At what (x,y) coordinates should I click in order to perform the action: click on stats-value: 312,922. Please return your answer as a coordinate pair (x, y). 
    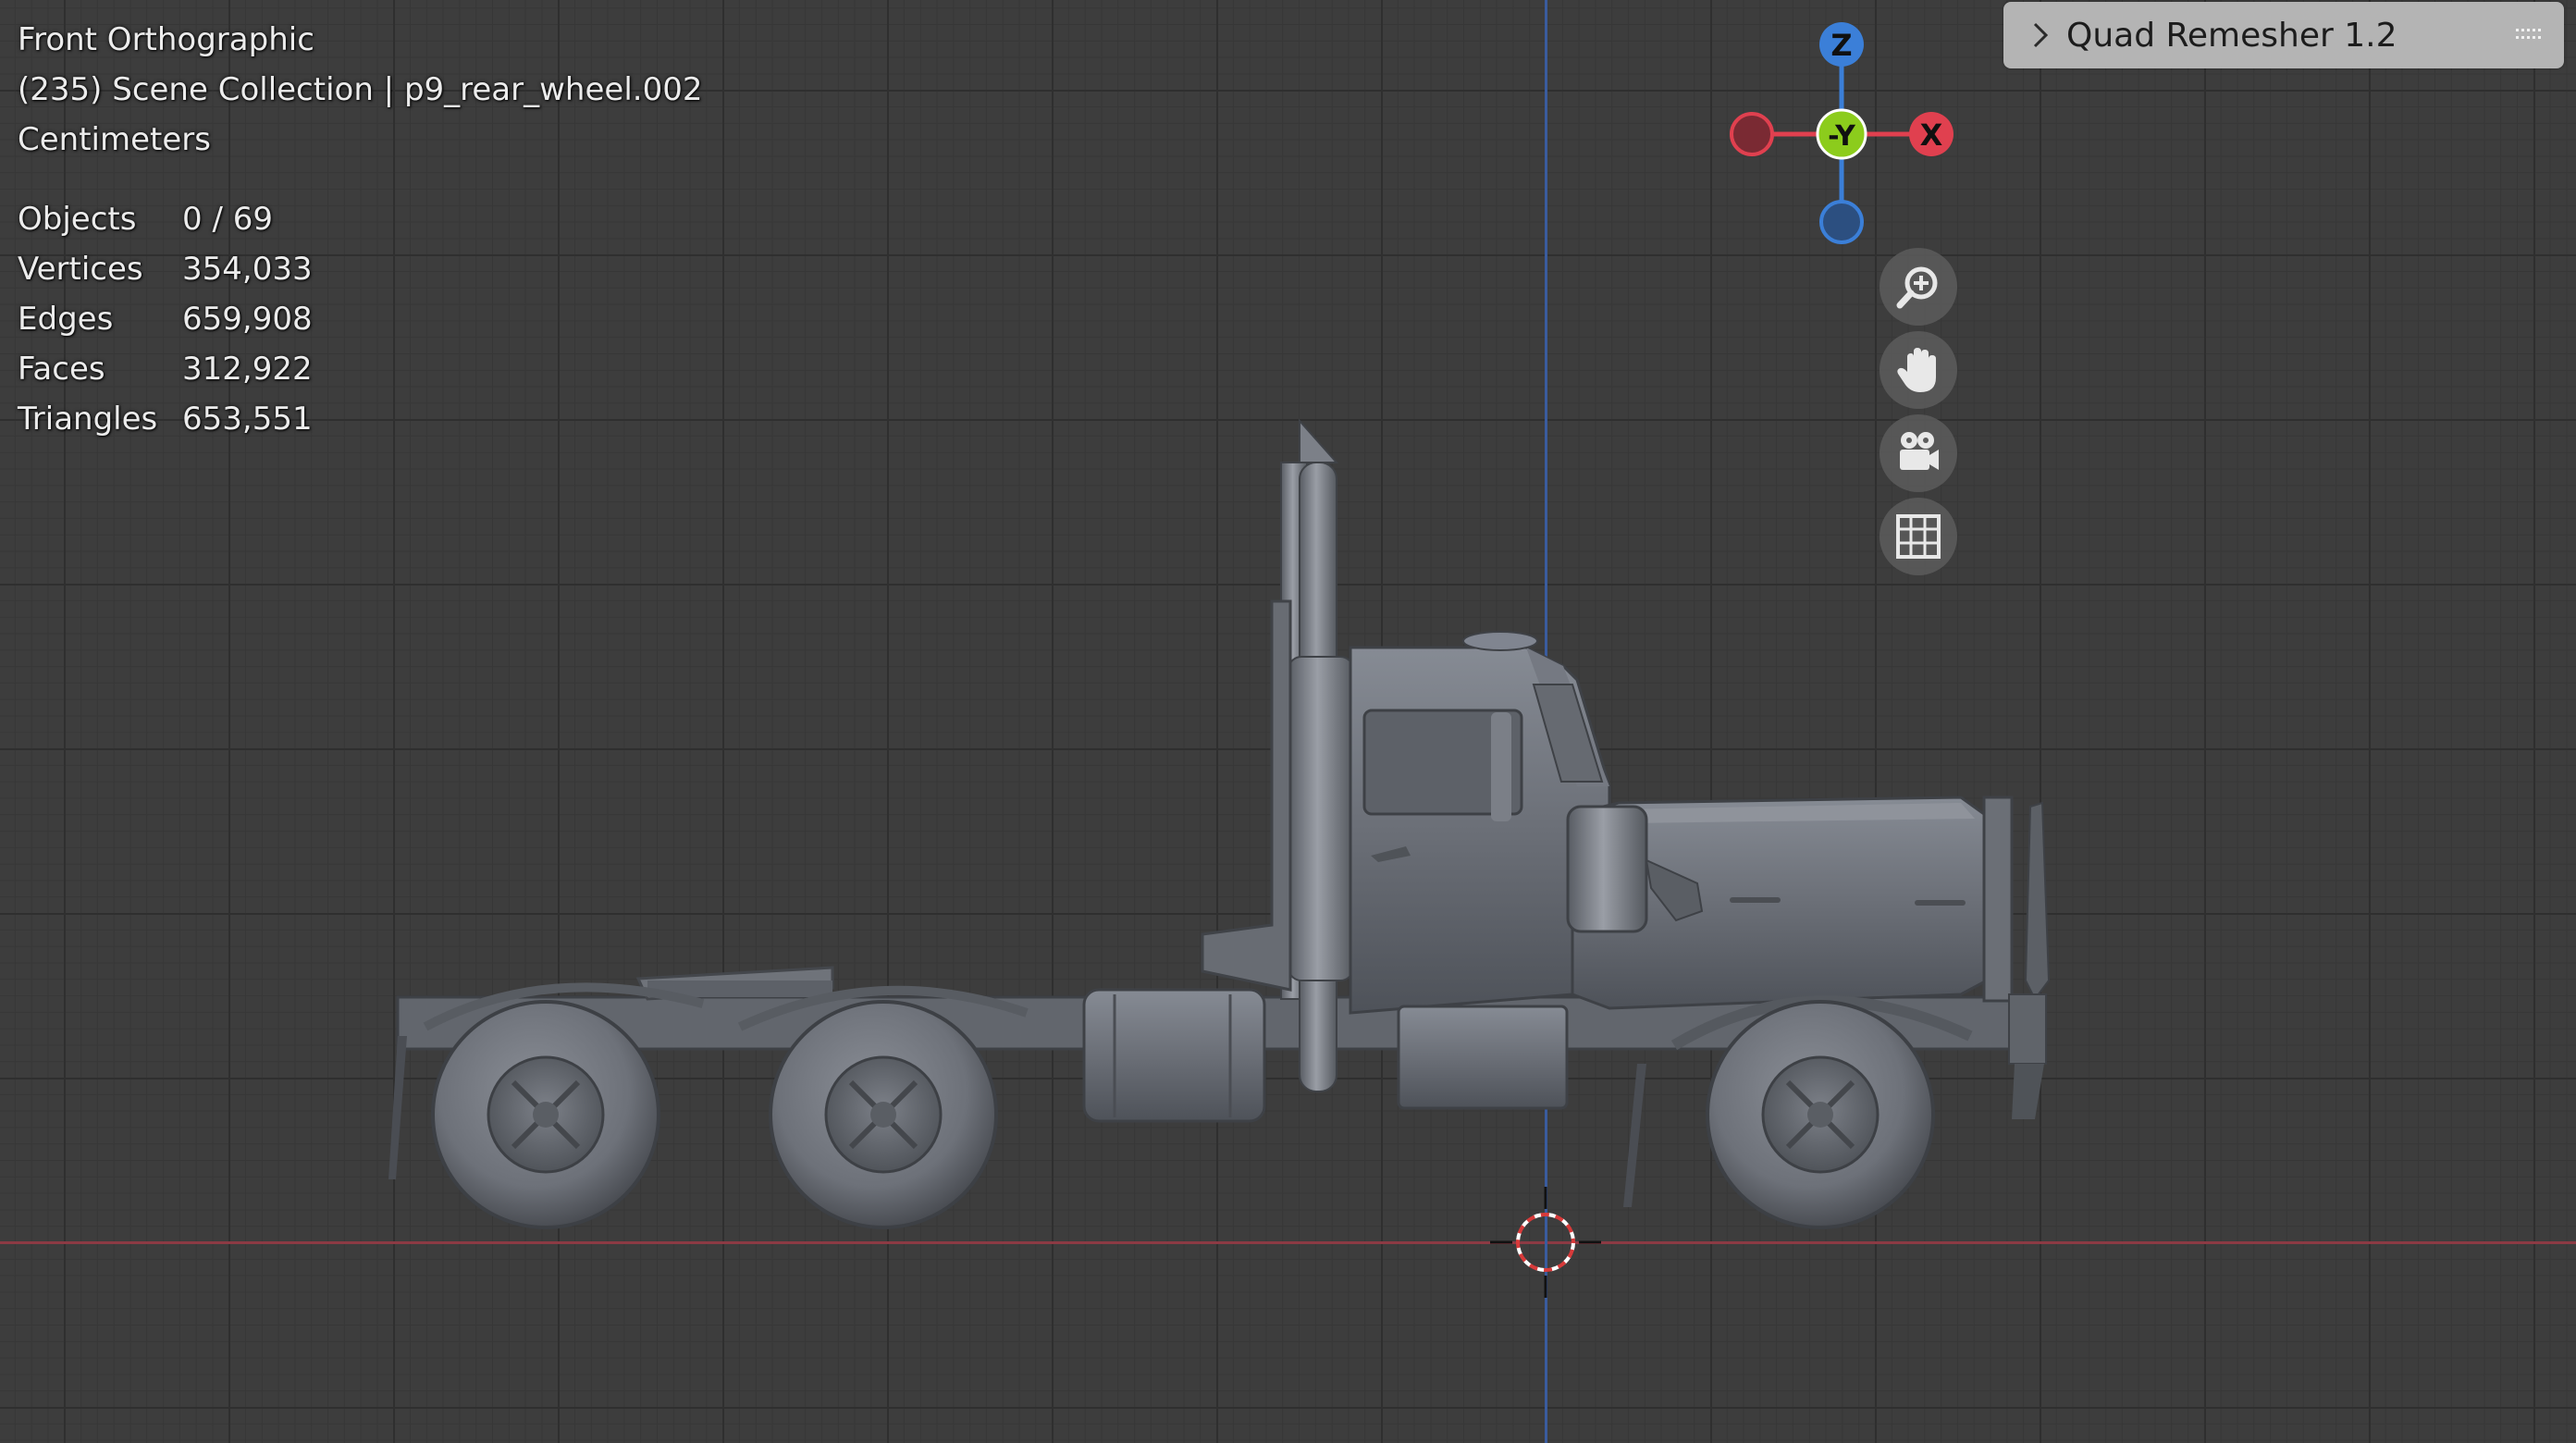
    Looking at the image, I should click on (248, 370).